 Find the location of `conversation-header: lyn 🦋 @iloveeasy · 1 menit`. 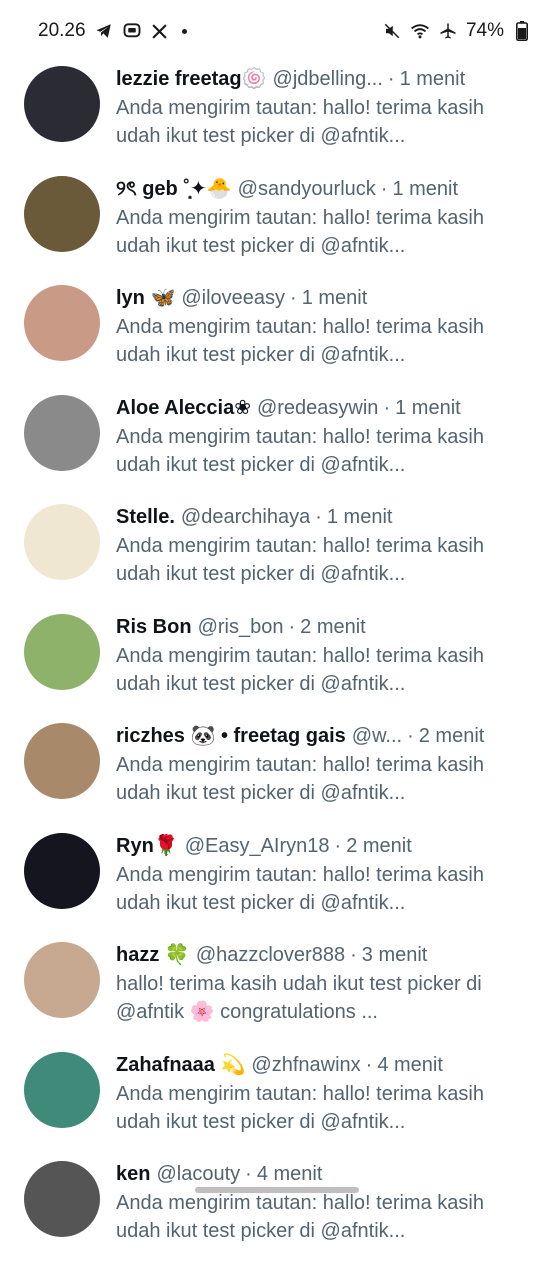

conversation-header: lyn 🦋 @iloveeasy · 1 menit is located at coordinates (311, 298).